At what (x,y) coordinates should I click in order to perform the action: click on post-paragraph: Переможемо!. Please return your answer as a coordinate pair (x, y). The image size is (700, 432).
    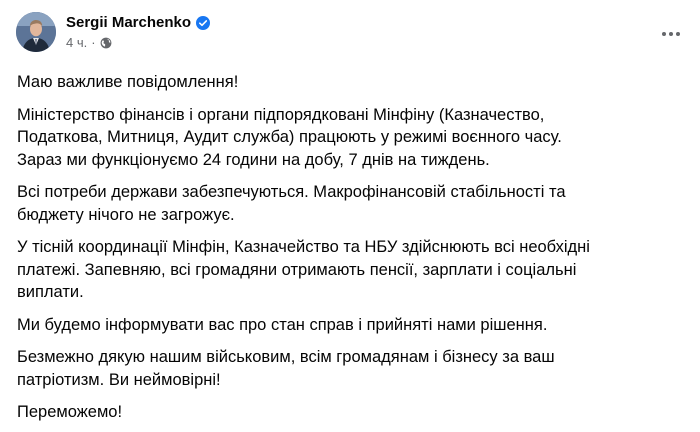
    Looking at the image, I should click on (70, 412).